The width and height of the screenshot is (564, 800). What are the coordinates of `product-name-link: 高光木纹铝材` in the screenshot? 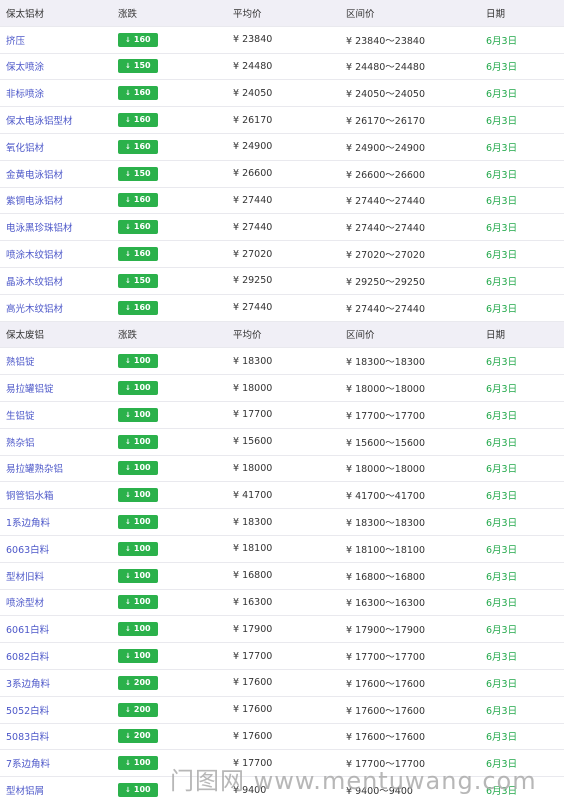 It's located at (61, 308).